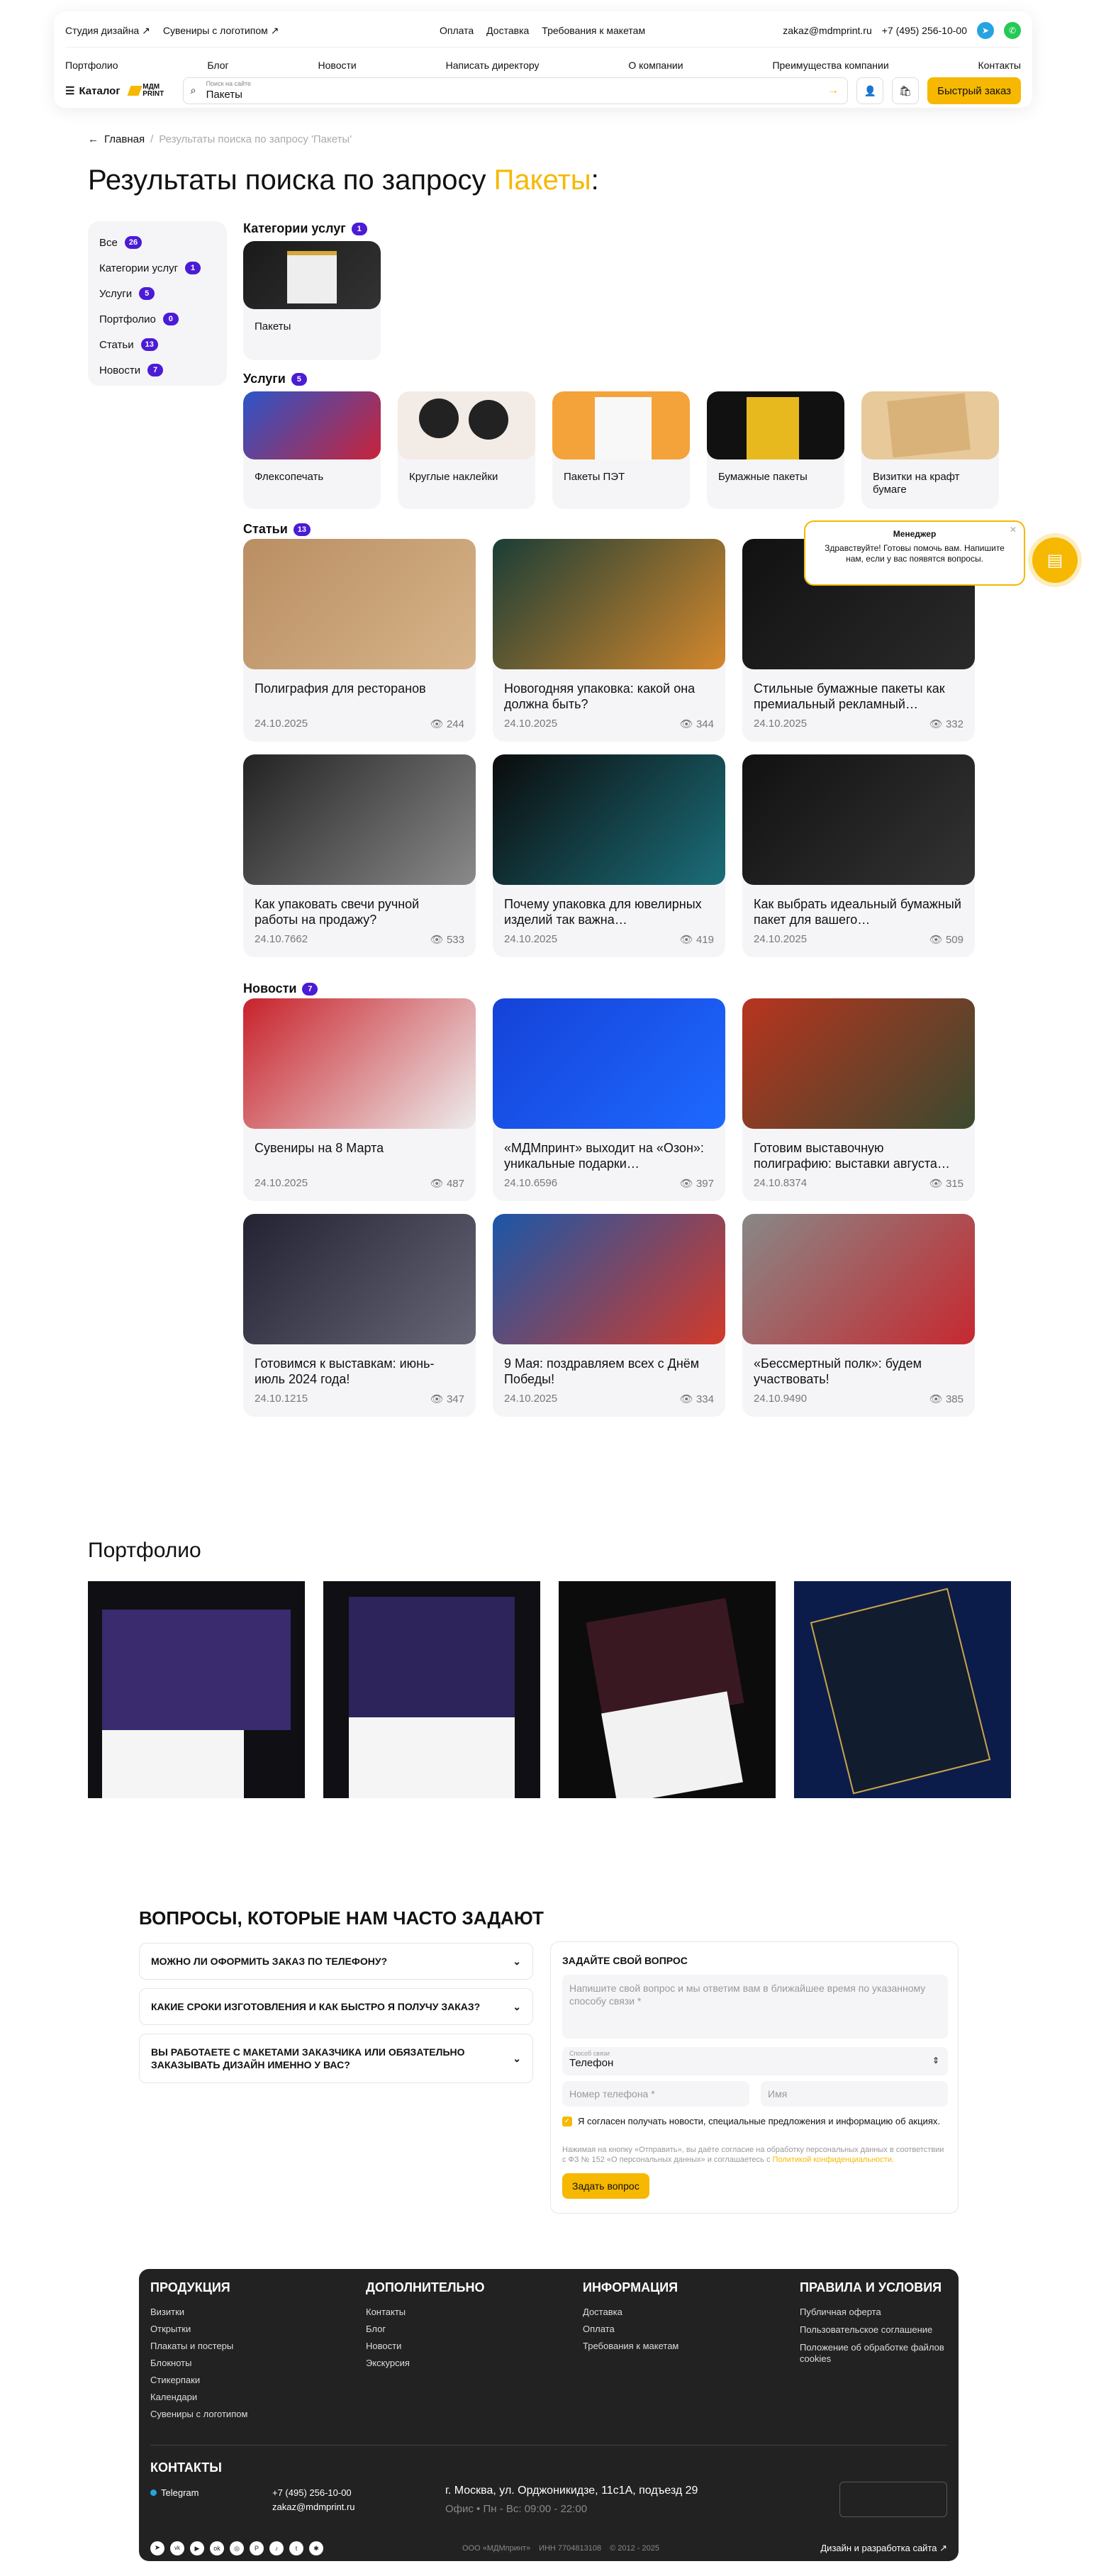 This screenshot has height=2576, width=1106. I want to click on footer-link: Контакты, so click(425, 2312).